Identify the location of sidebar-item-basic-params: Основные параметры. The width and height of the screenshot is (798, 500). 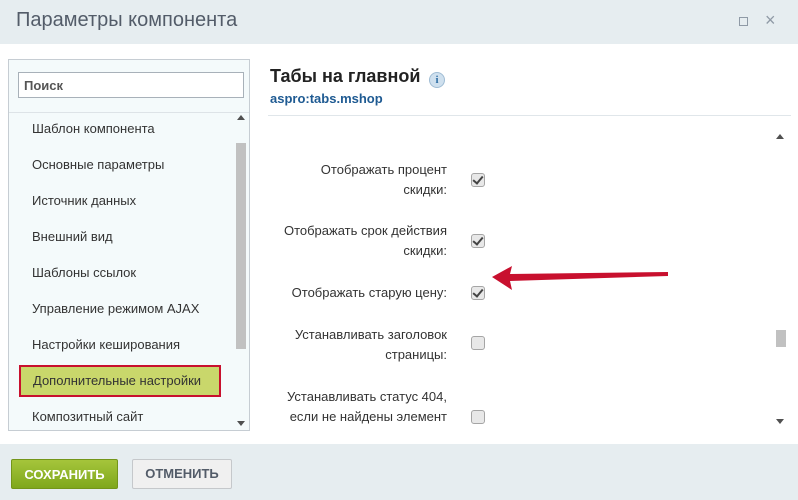
(125, 165).